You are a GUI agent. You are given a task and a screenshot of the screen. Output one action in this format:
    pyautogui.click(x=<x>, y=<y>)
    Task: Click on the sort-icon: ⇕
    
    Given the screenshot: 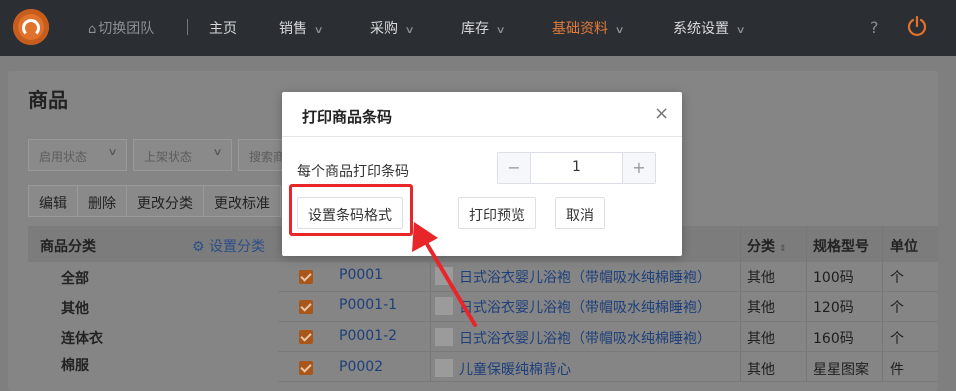 What is the action you would take?
    pyautogui.click(x=783, y=249)
    